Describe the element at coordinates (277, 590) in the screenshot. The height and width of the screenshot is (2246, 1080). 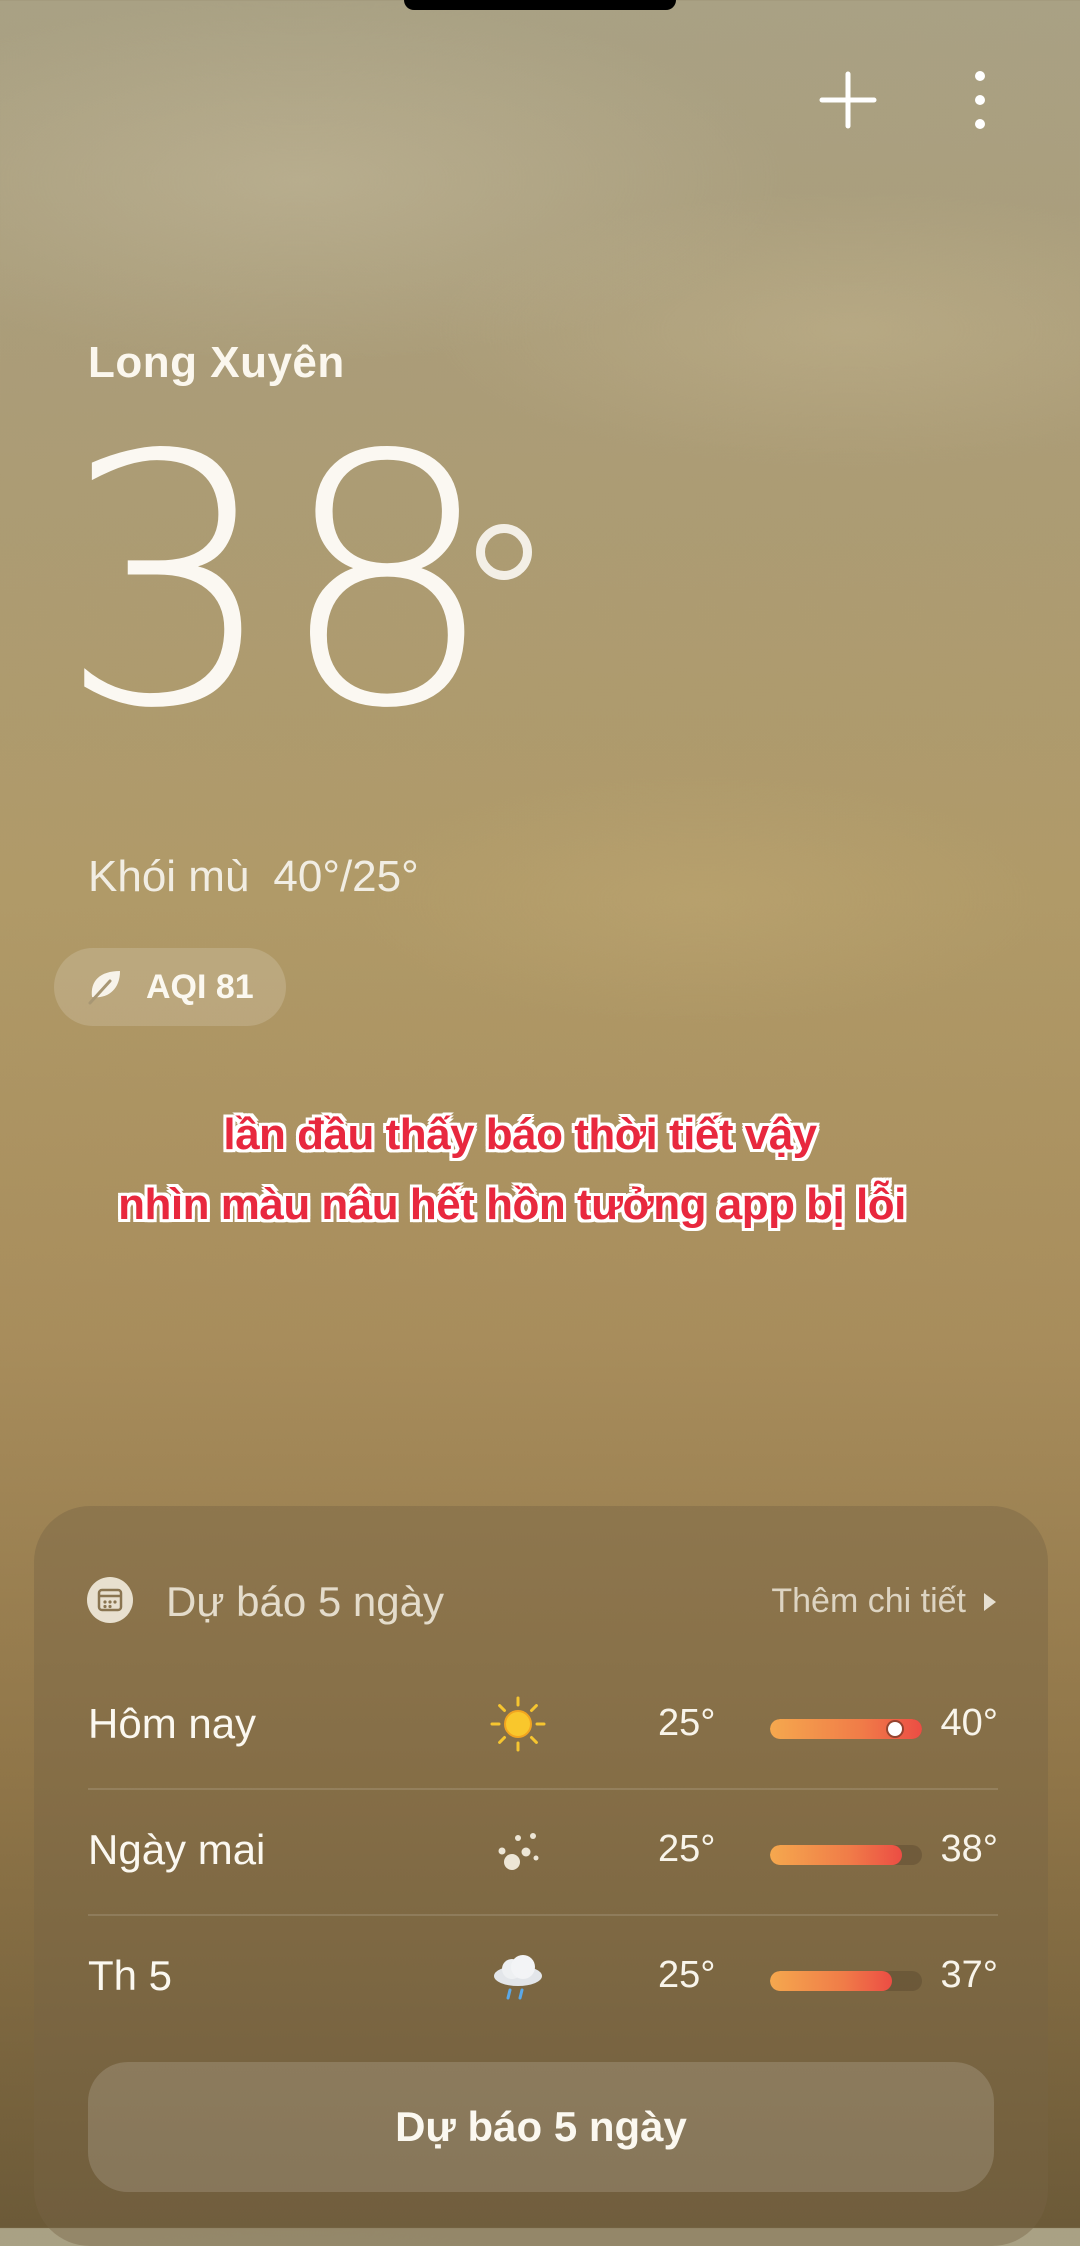
I see `temperature-text: 38` at that location.